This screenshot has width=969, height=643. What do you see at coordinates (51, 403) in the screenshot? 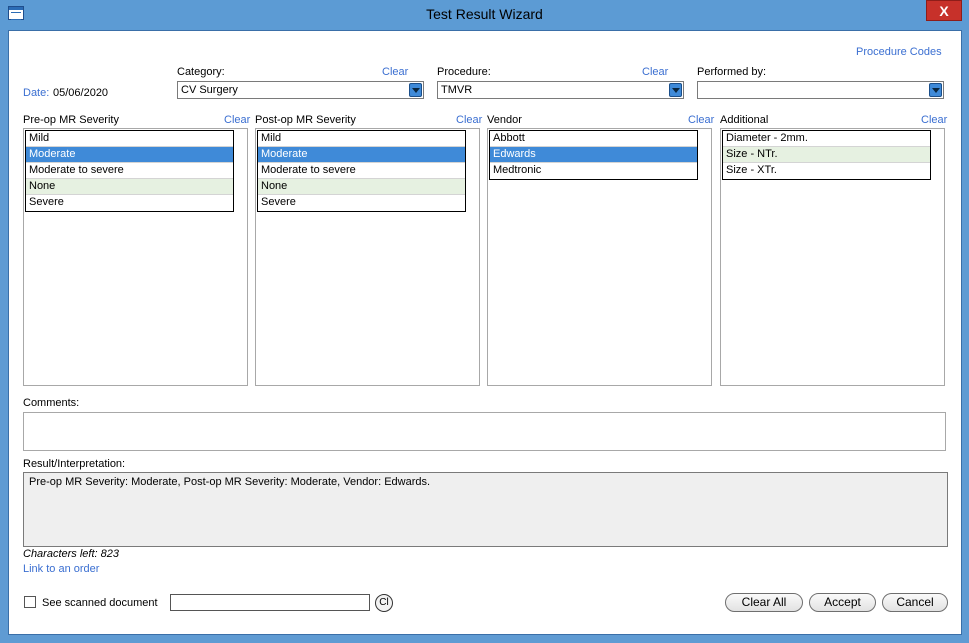
I see `comments-label: Comments:` at bounding box center [51, 403].